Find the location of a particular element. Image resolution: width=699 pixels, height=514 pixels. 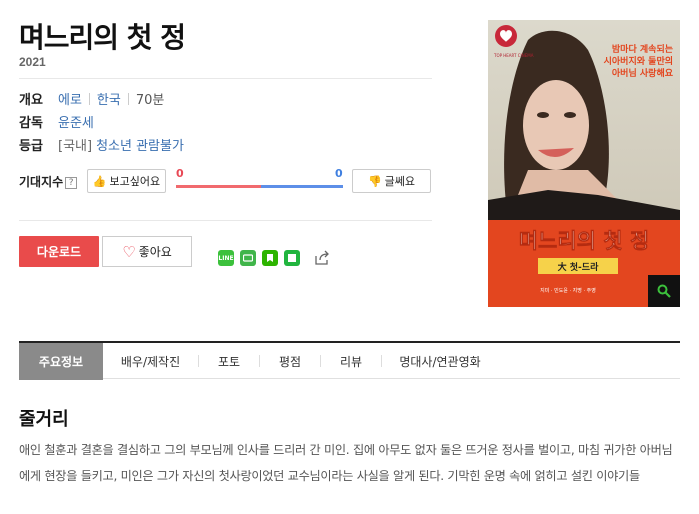

like-button: ♡ 좋아요 is located at coordinates (147, 251).